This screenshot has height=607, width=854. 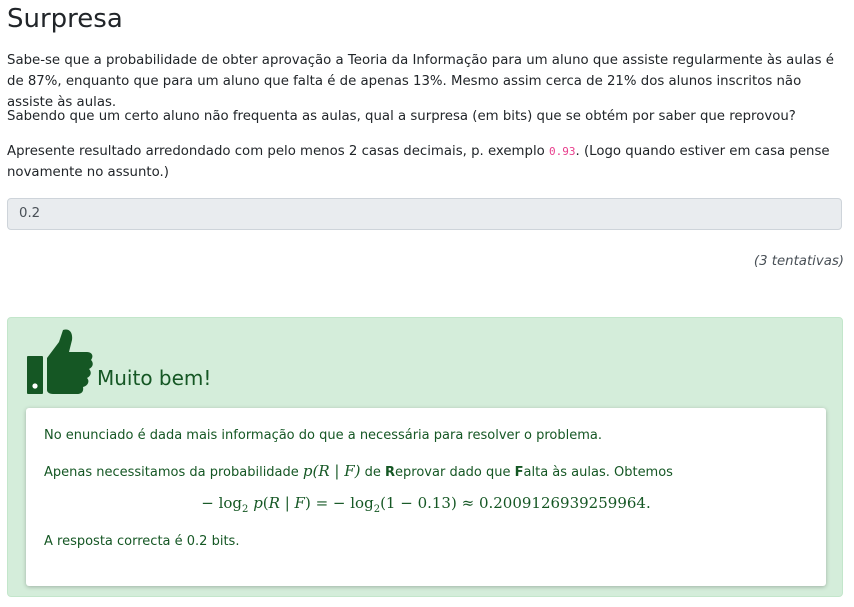 I want to click on feedback-line-2-a: Apenas necessitamos da probabilidade, so click(x=173, y=472).